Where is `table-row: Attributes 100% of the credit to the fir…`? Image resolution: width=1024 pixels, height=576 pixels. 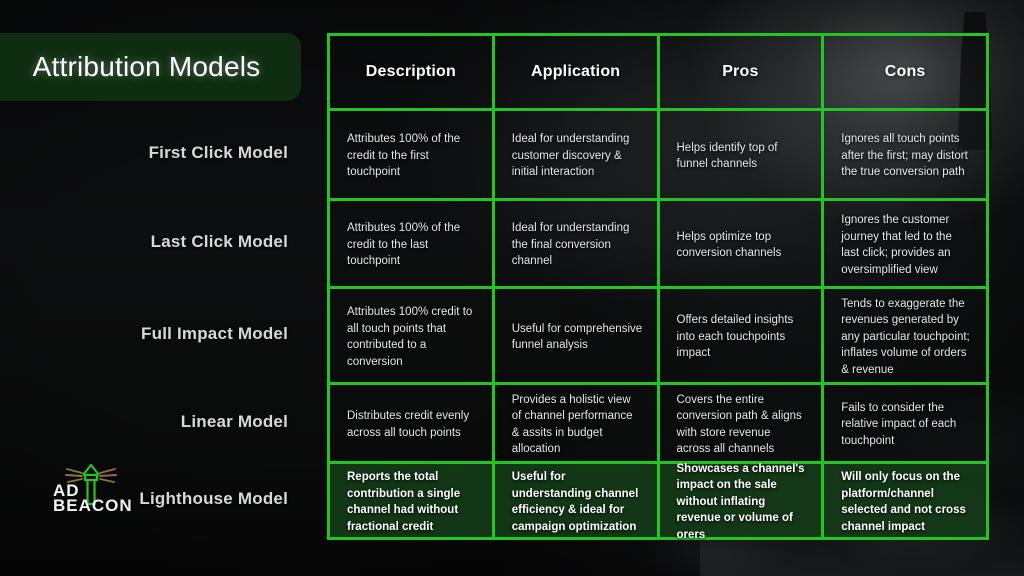 table-row: Attributes 100% of the credit to the fir… is located at coordinates (658, 153).